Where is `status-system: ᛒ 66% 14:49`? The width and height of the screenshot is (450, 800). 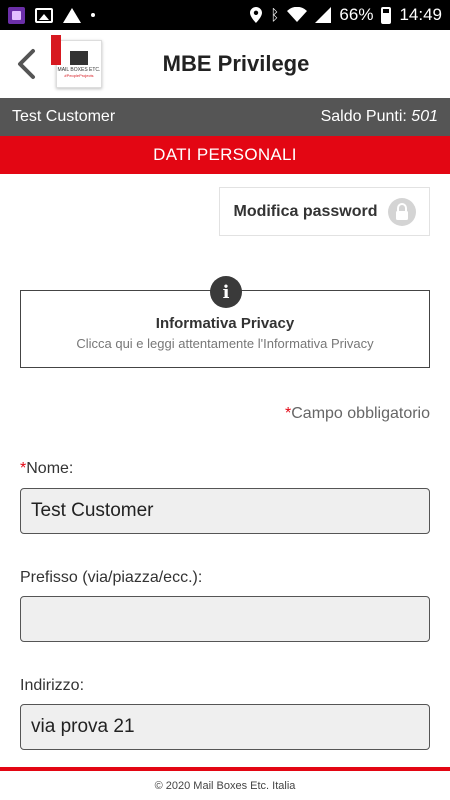 status-system: ᛒ 66% 14:49 is located at coordinates (346, 15).